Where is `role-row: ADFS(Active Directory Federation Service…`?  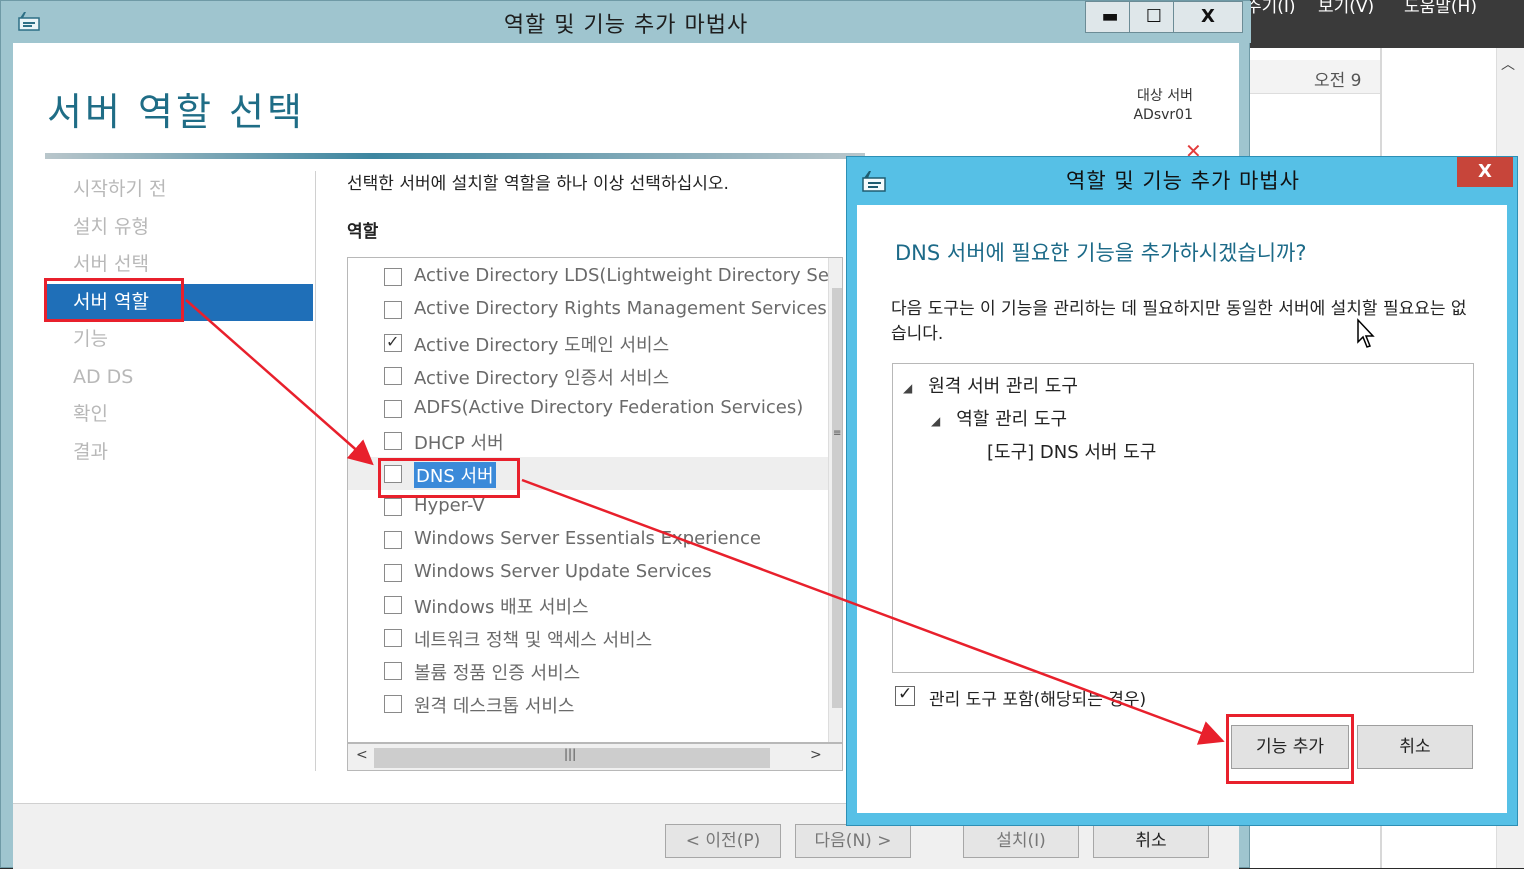 role-row: ADFS(Active Directory Federation Service… is located at coordinates (588, 408).